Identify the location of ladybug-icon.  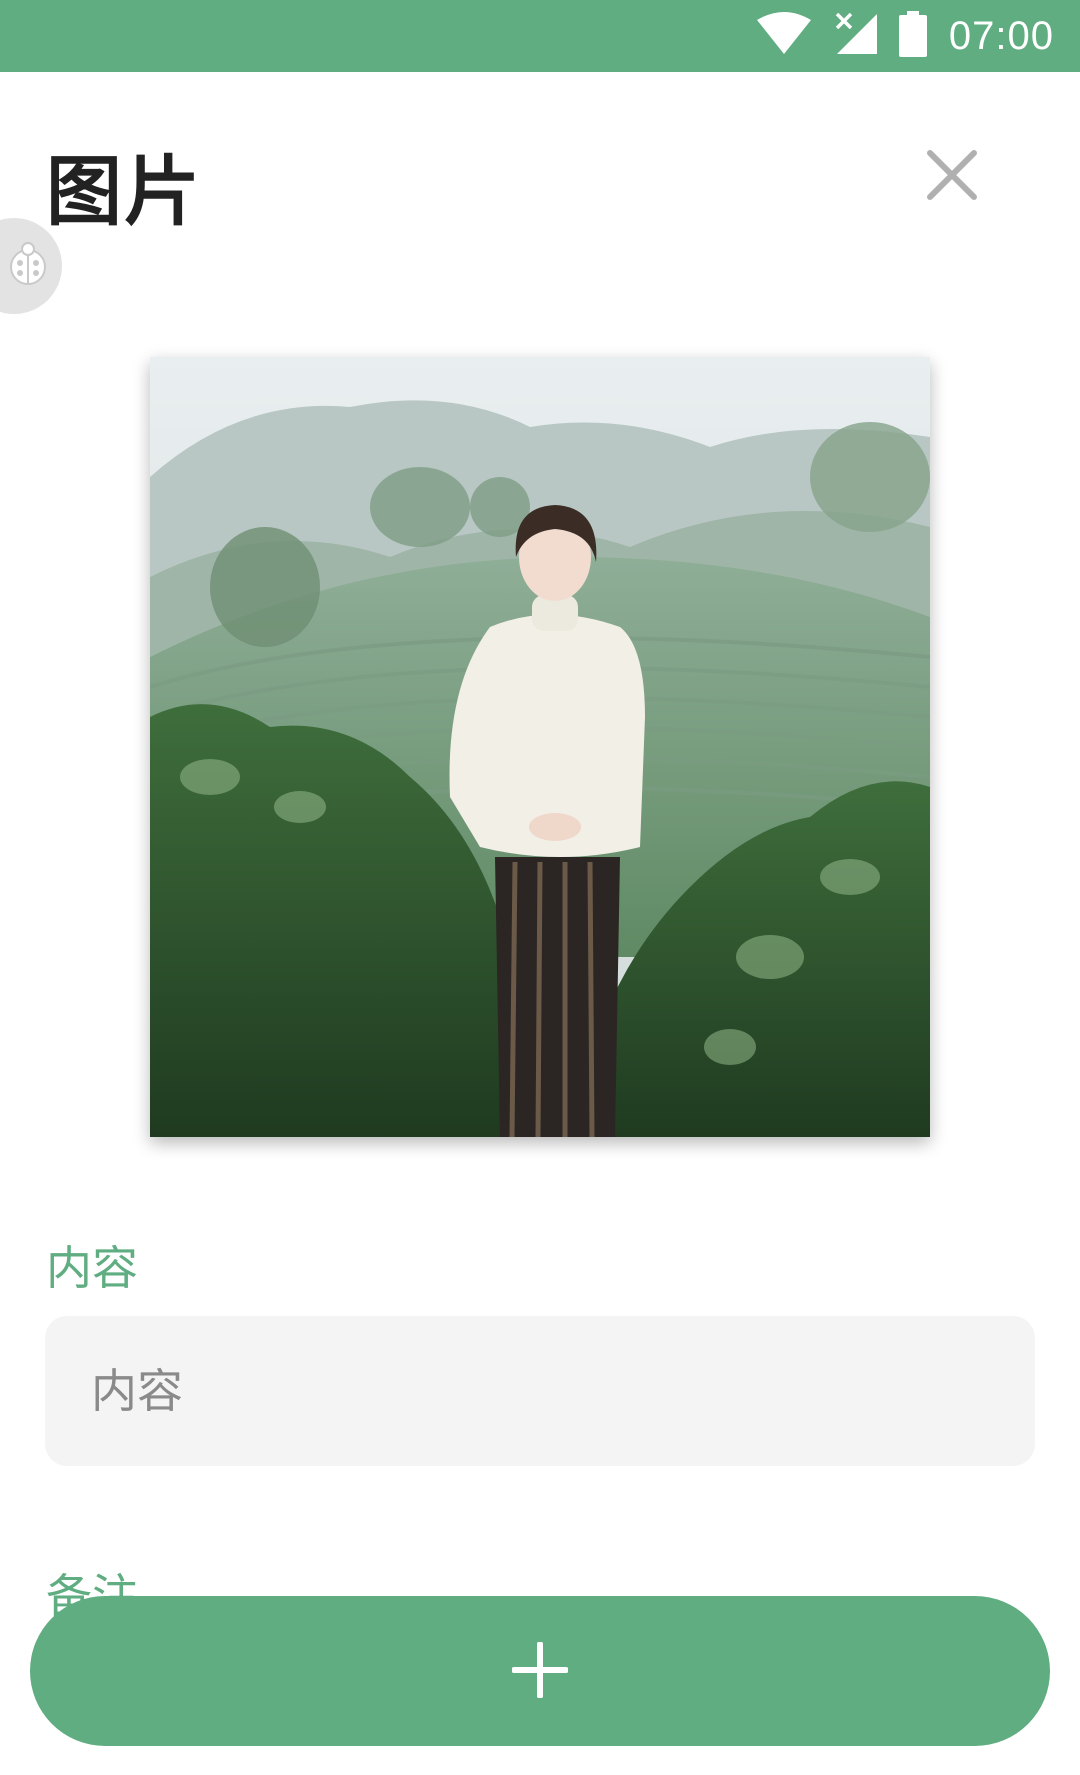
(28, 266).